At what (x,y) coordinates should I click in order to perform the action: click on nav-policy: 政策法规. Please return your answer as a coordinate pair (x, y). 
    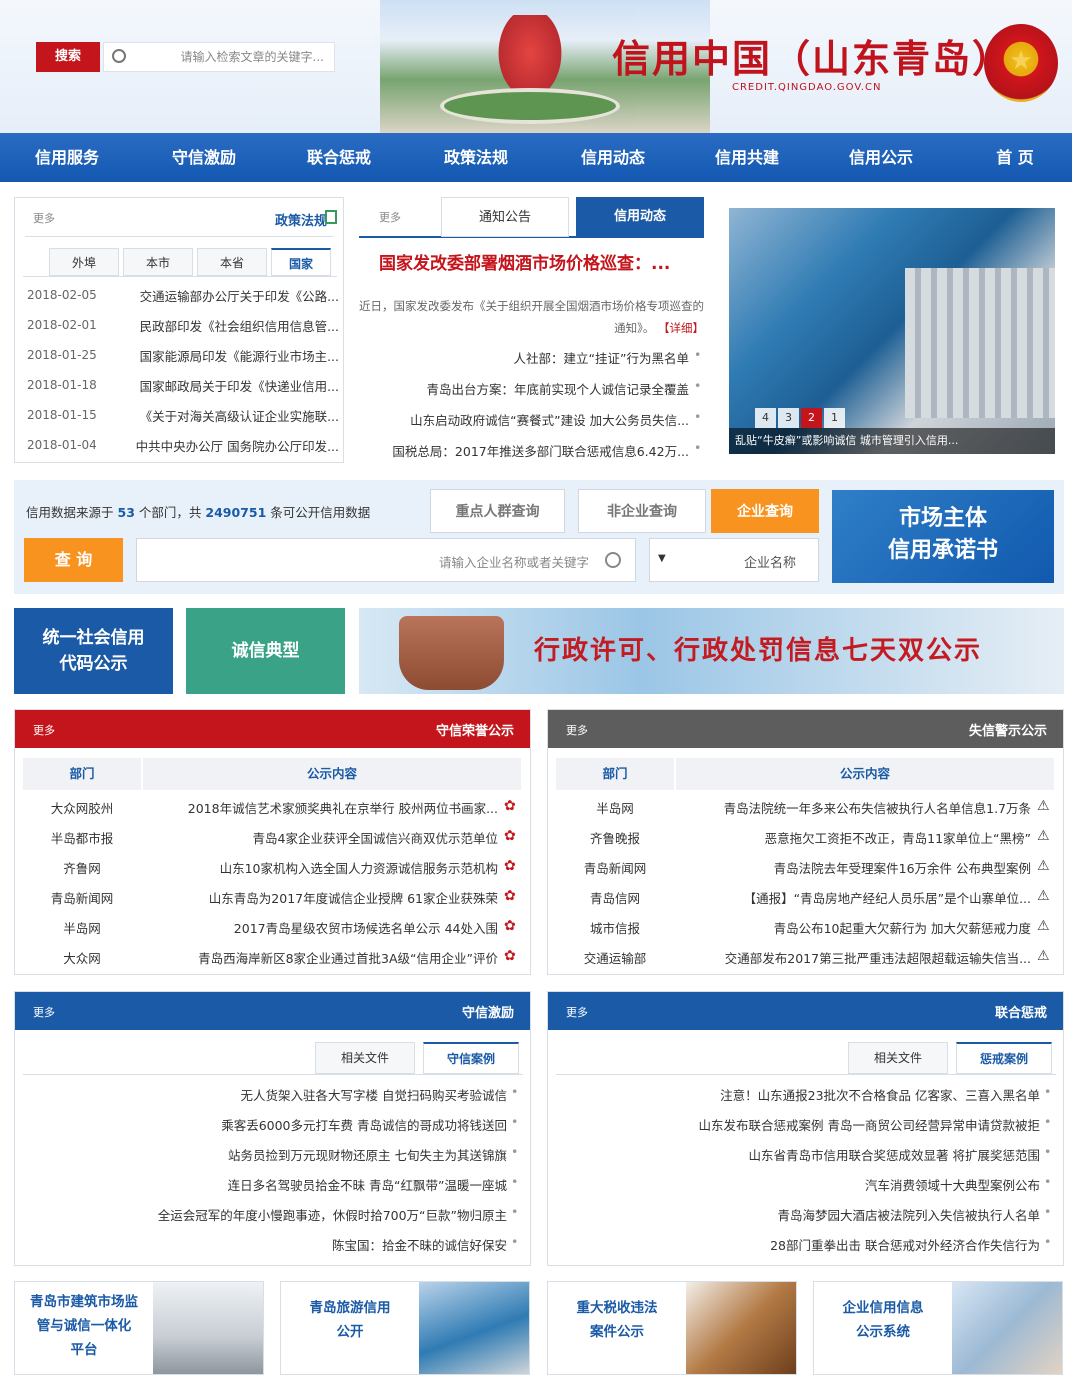
    Looking at the image, I should click on (476, 157).